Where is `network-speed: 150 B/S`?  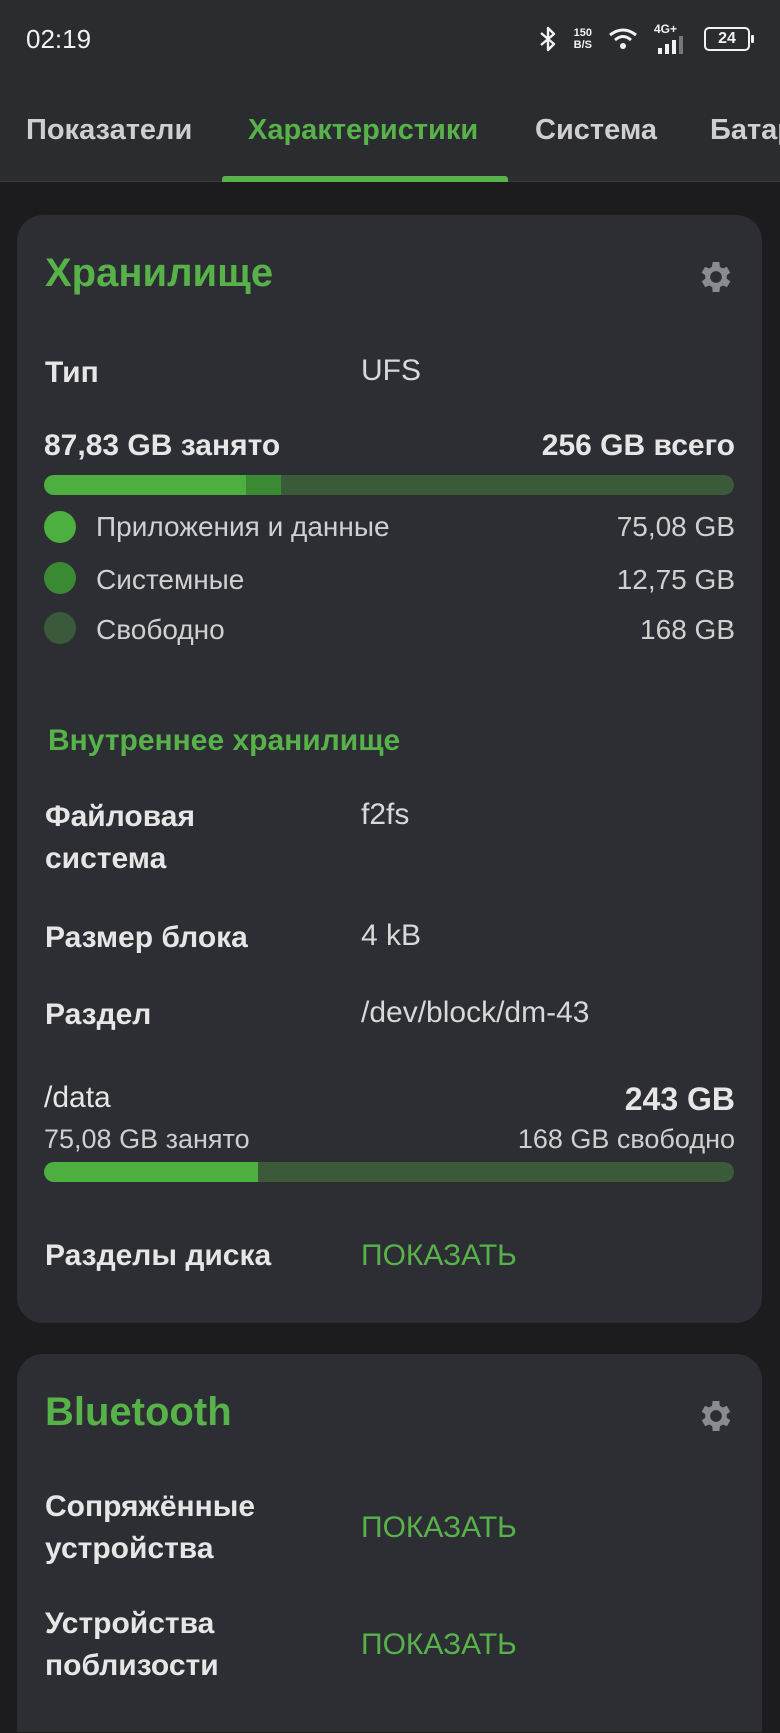 network-speed: 150 B/S is located at coordinates (583, 39).